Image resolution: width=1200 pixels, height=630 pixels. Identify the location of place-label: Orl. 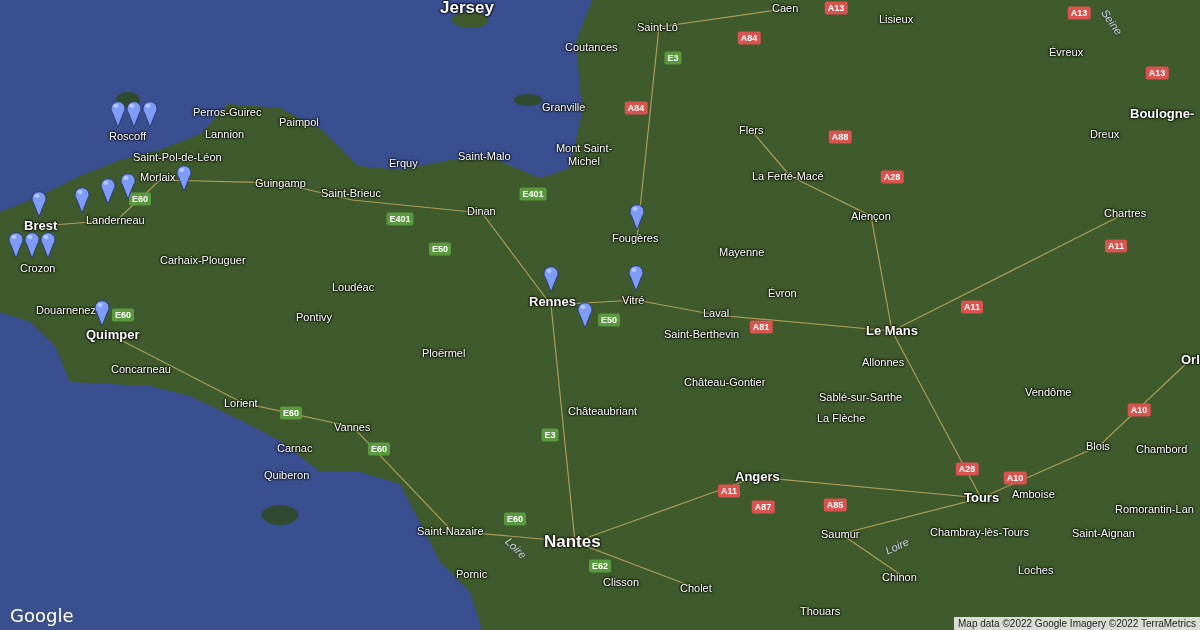
(1190, 360).